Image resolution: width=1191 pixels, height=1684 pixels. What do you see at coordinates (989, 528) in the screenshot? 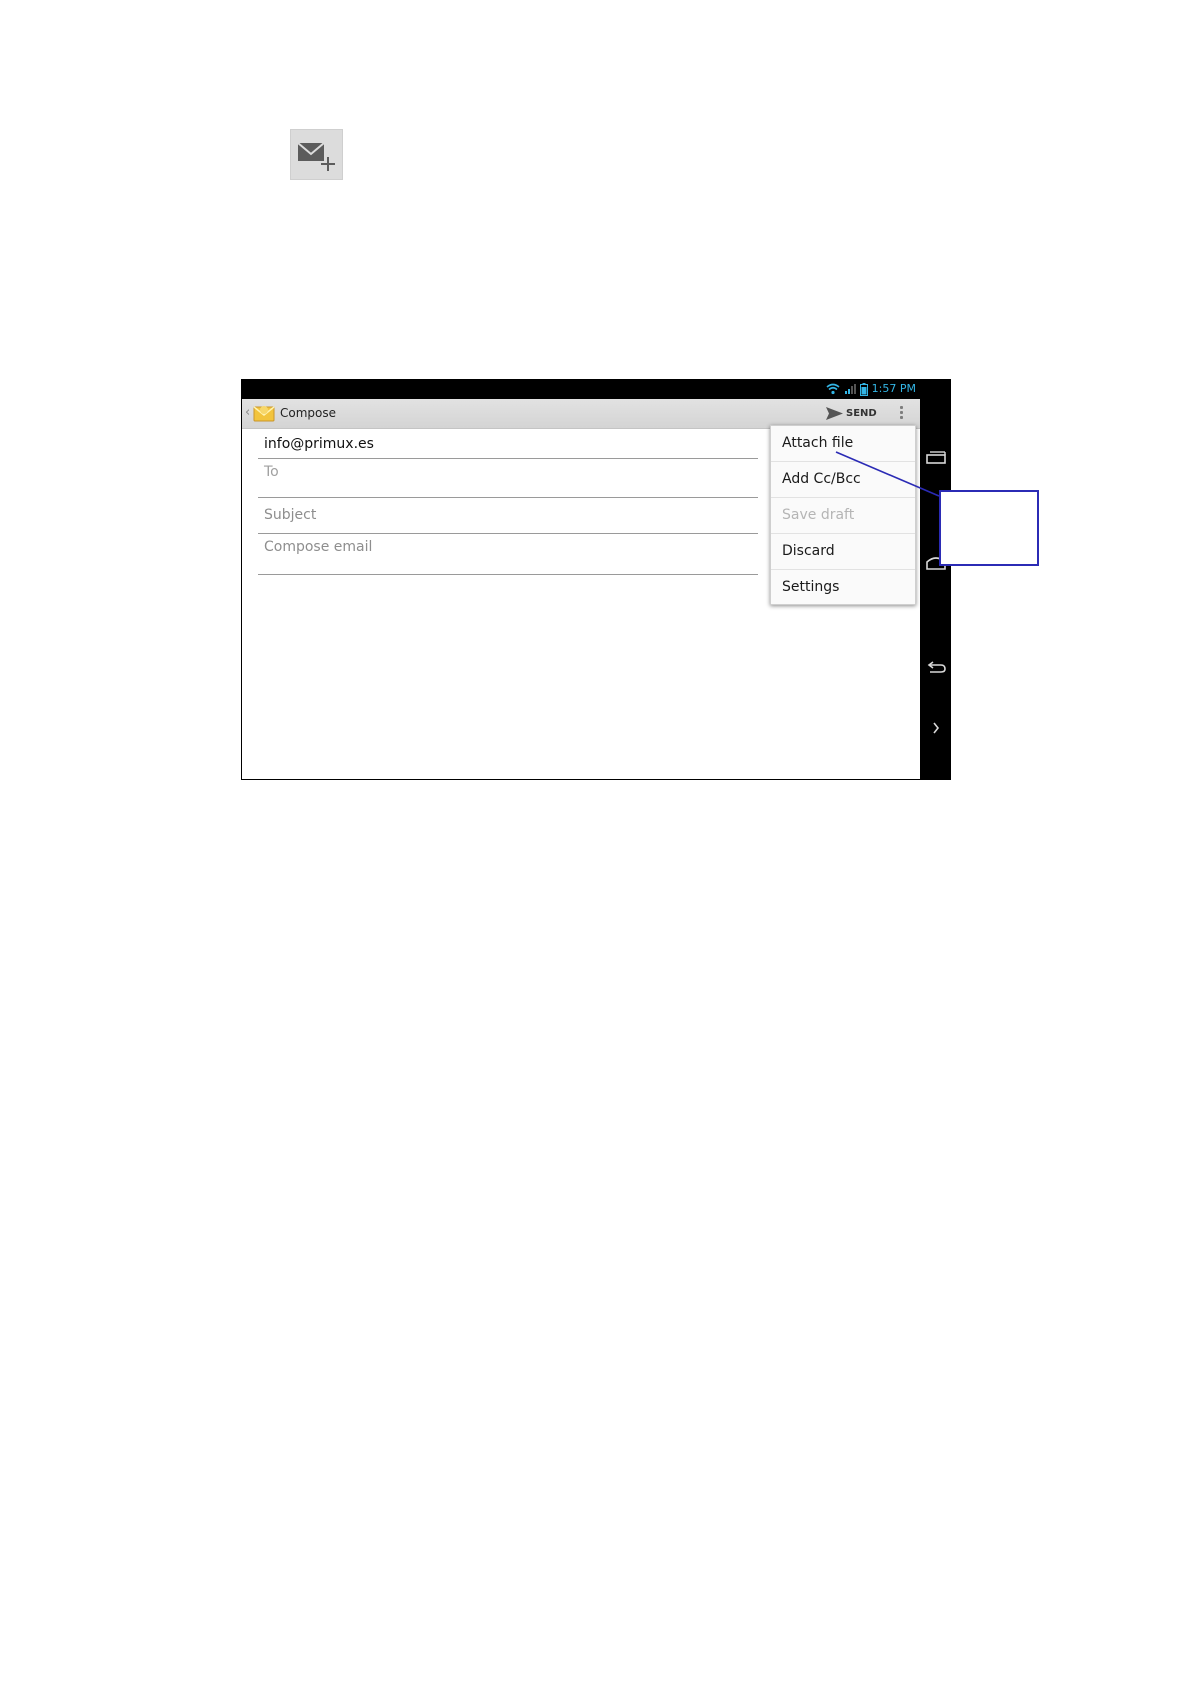
I see `callout-box` at bounding box center [989, 528].